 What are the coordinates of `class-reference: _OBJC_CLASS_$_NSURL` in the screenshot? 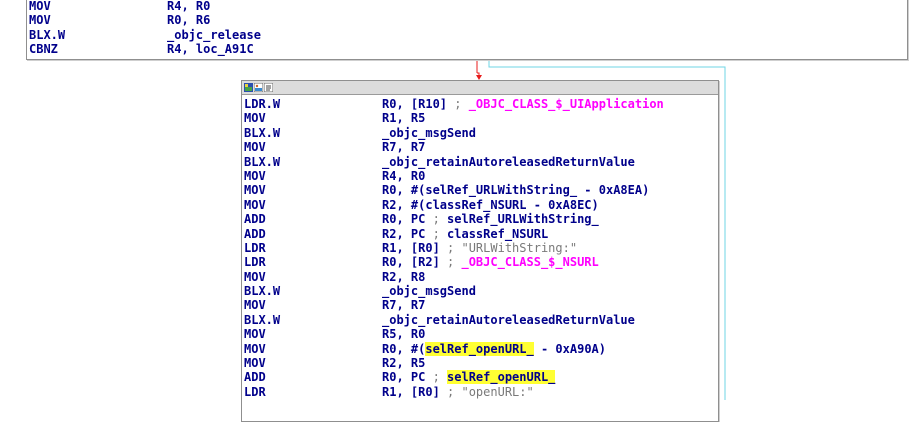 It's located at (529, 262).